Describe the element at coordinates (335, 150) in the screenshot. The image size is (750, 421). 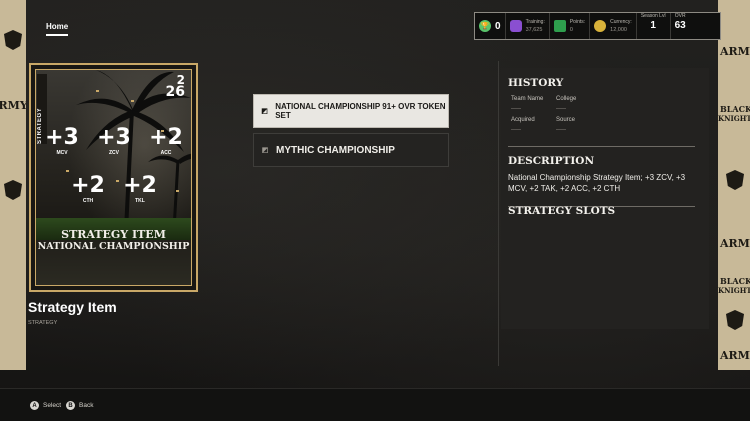
I see `list-item-label: MYTHIC CHAMPIONSHIP` at that location.